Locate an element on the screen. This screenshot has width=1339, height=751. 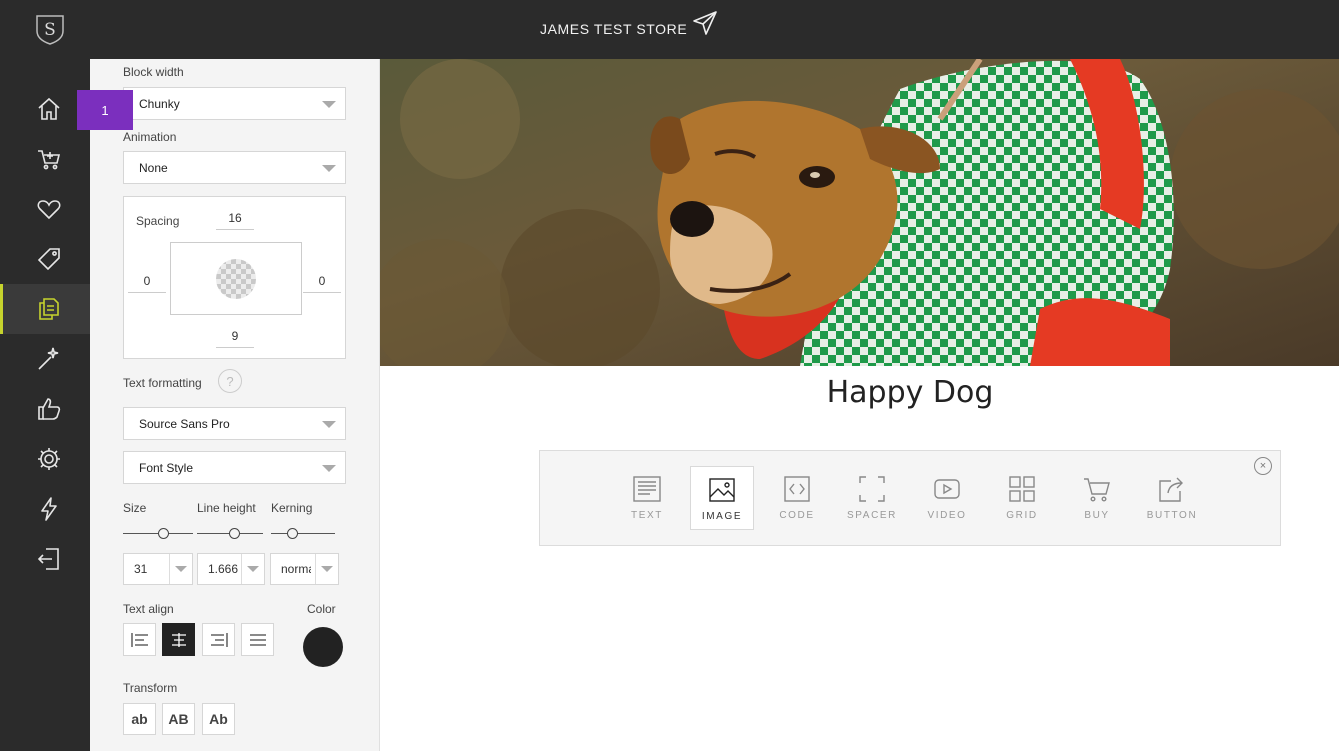
add-image-block-button: IMAGE is located at coordinates (722, 498).